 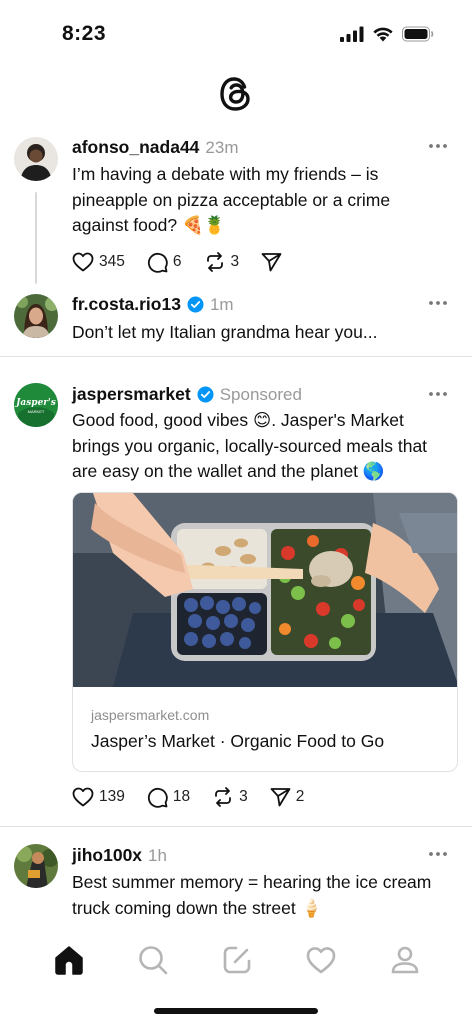 I want to click on like-button: 345, so click(x=98, y=262).